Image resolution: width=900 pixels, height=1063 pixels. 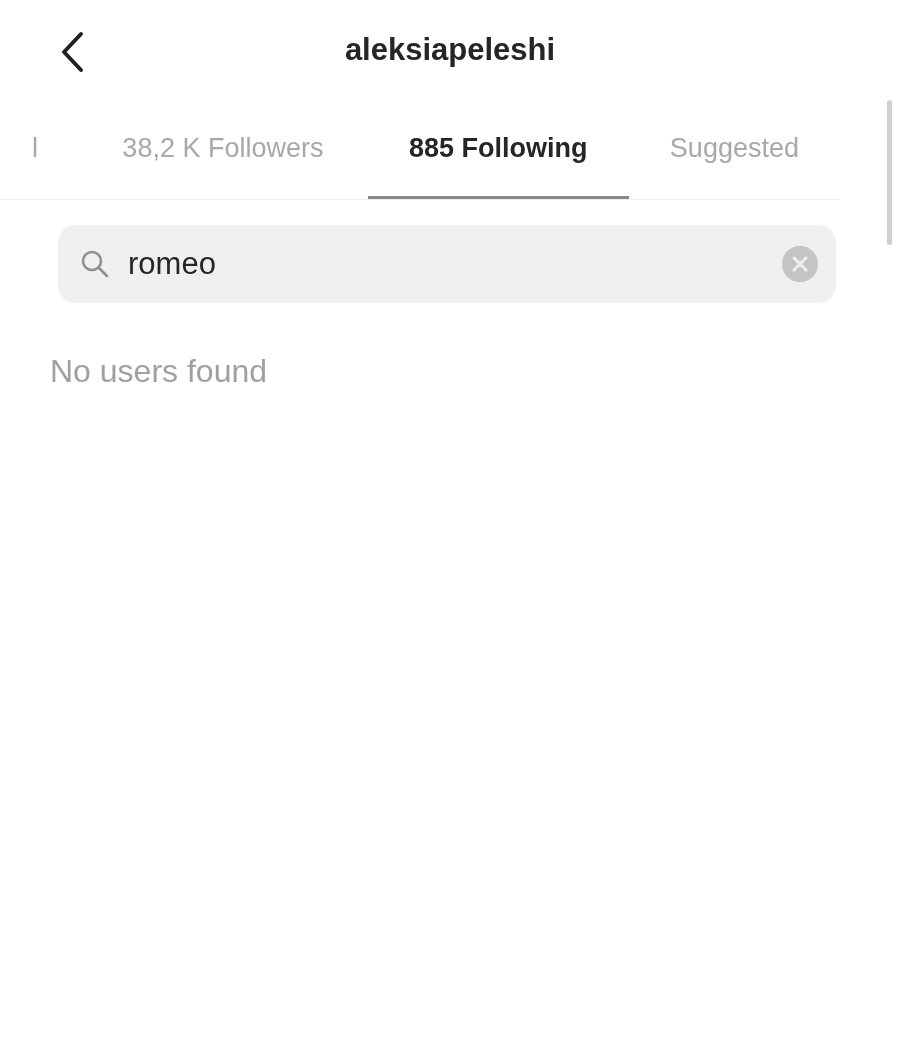 I want to click on empty-message: No users found, so click(x=158, y=371).